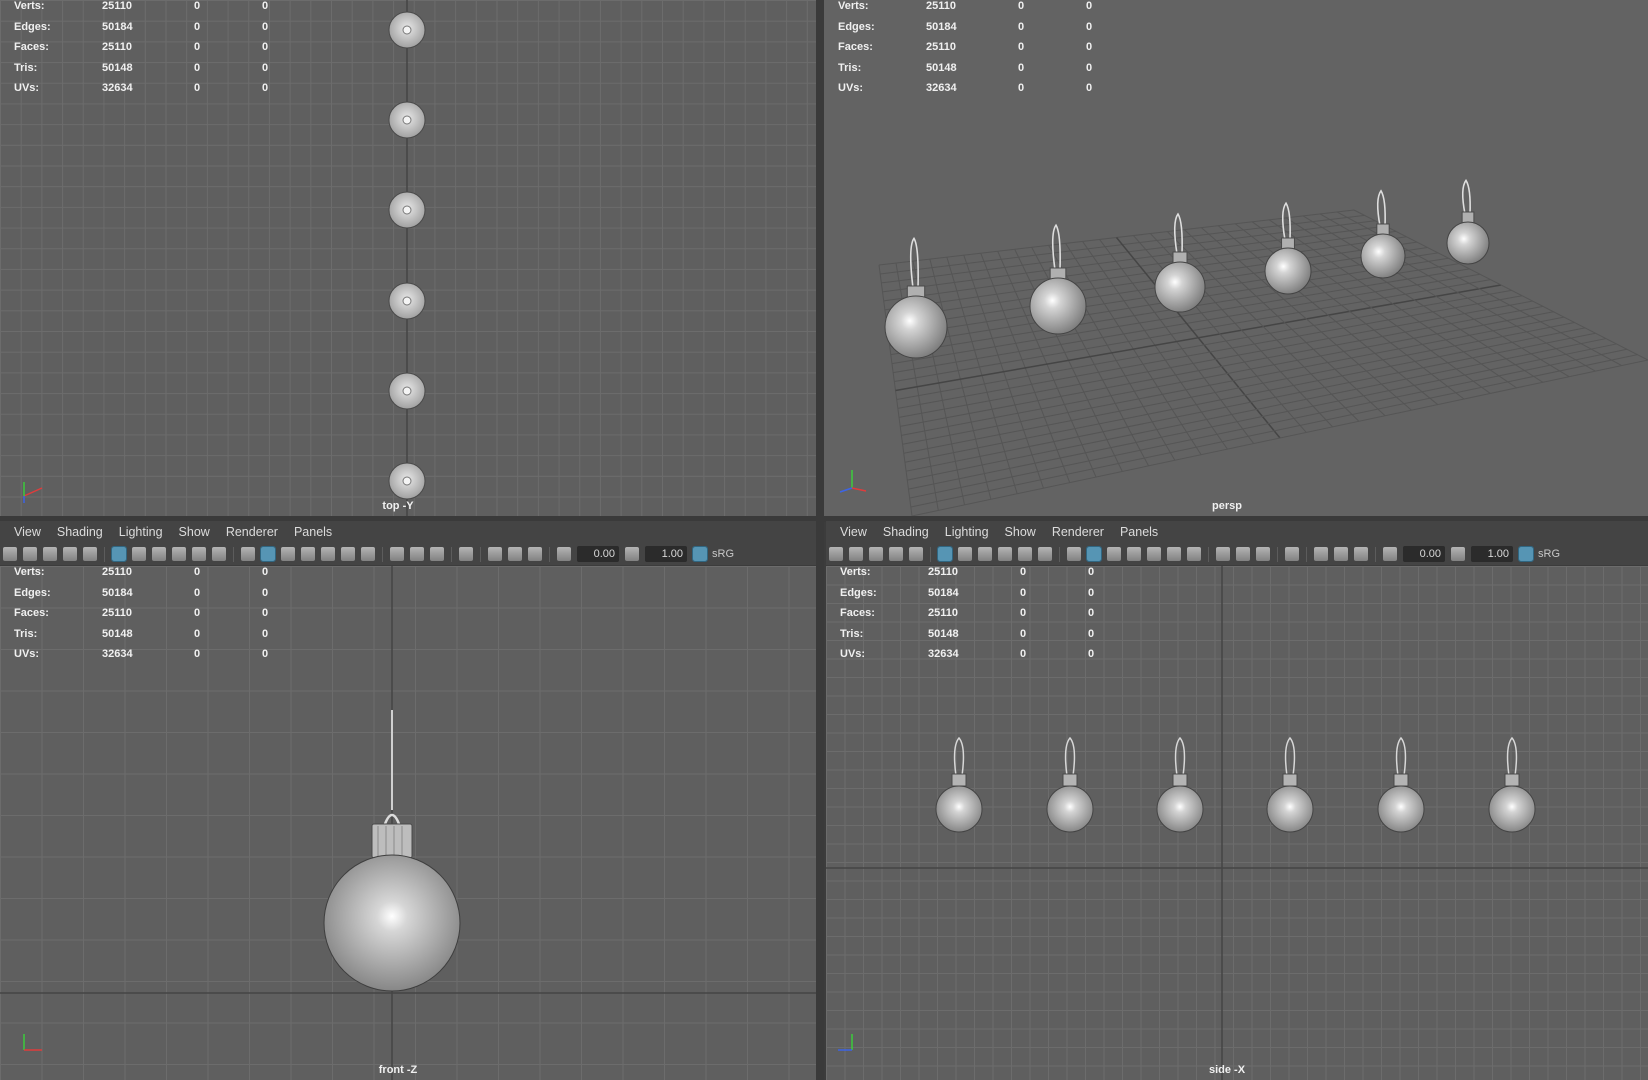  I want to click on camera-label: front -Z, so click(398, 1070).